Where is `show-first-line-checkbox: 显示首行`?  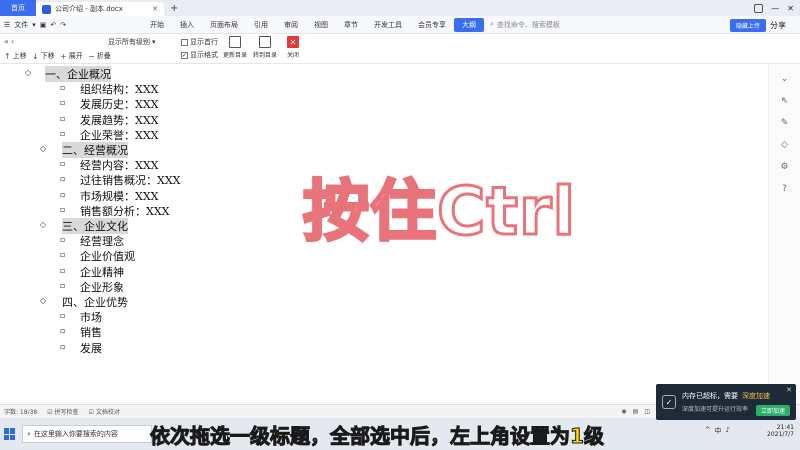
show-first-line-checkbox: 显示首行 is located at coordinates (199, 42).